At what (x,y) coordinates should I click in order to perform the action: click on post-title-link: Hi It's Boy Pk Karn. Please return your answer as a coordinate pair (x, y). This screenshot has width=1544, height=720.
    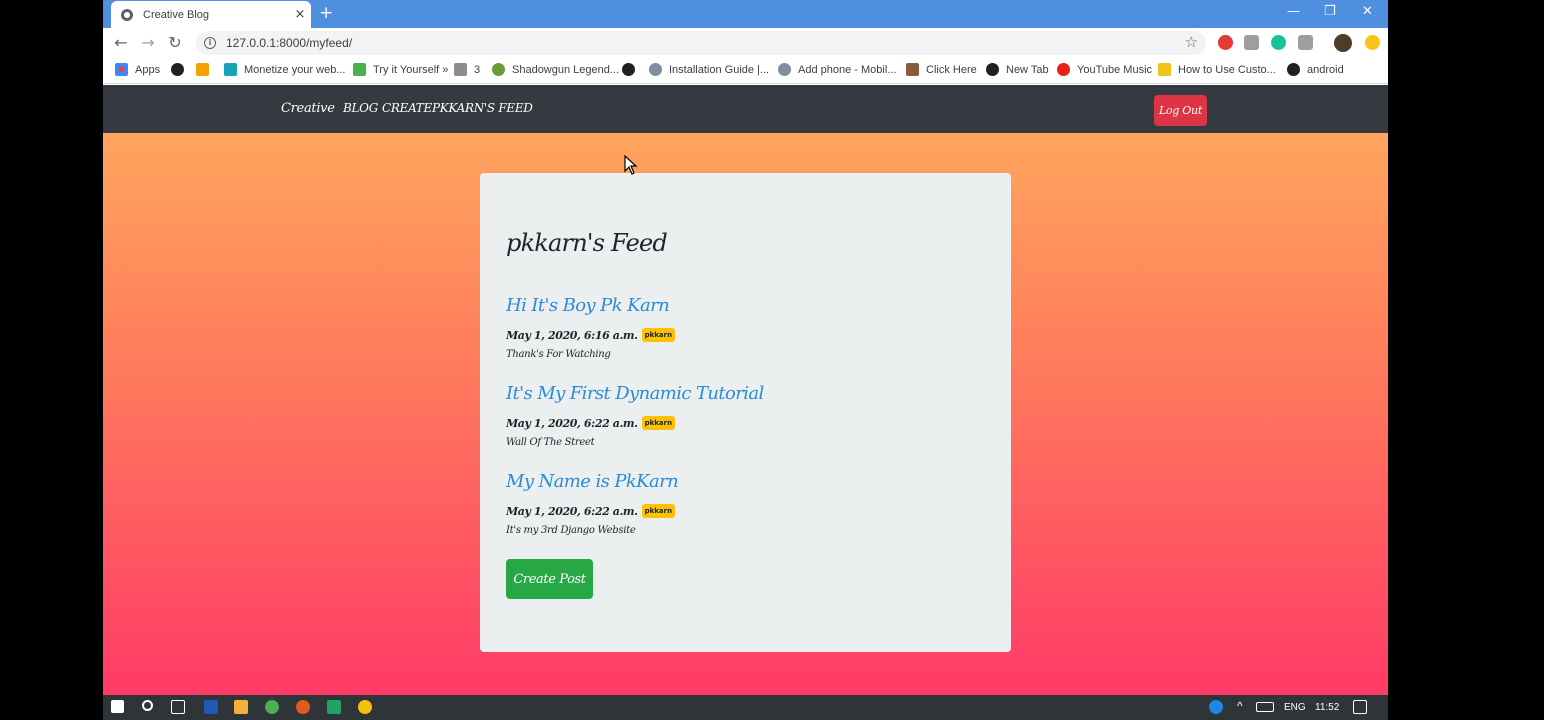
    Looking at the image, I should click on (590, 305).